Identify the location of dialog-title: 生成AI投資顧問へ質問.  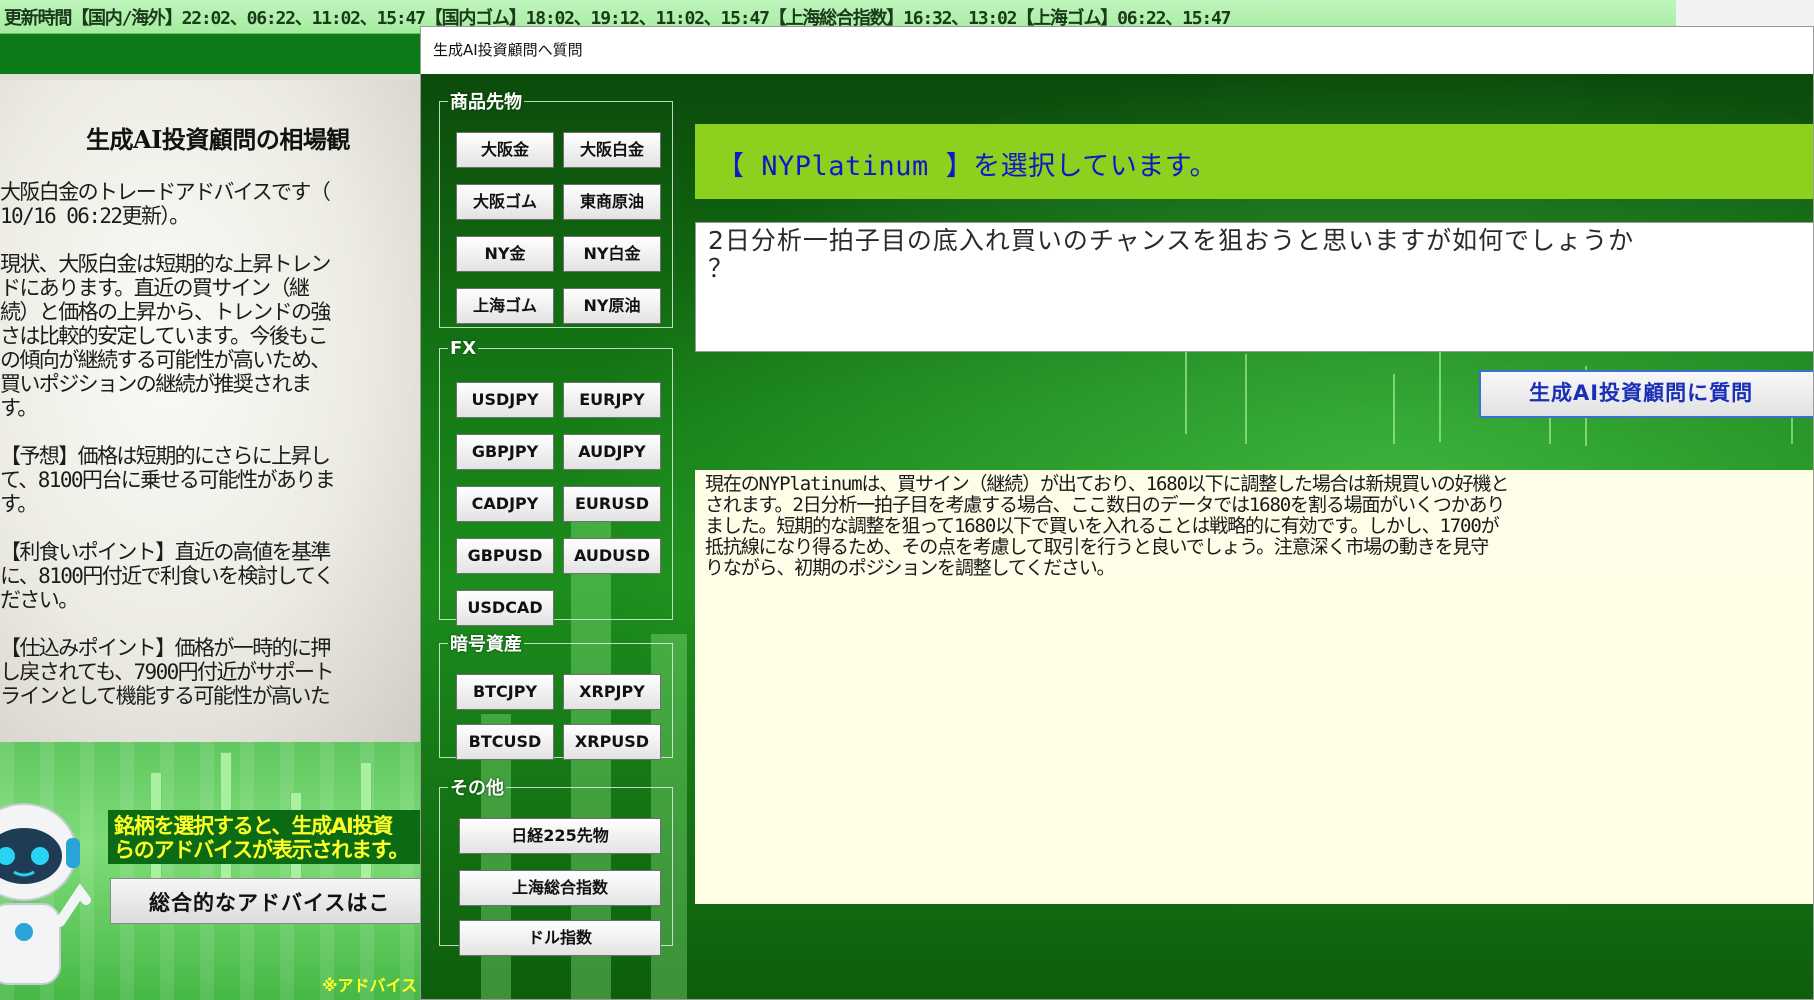
(508, 50).